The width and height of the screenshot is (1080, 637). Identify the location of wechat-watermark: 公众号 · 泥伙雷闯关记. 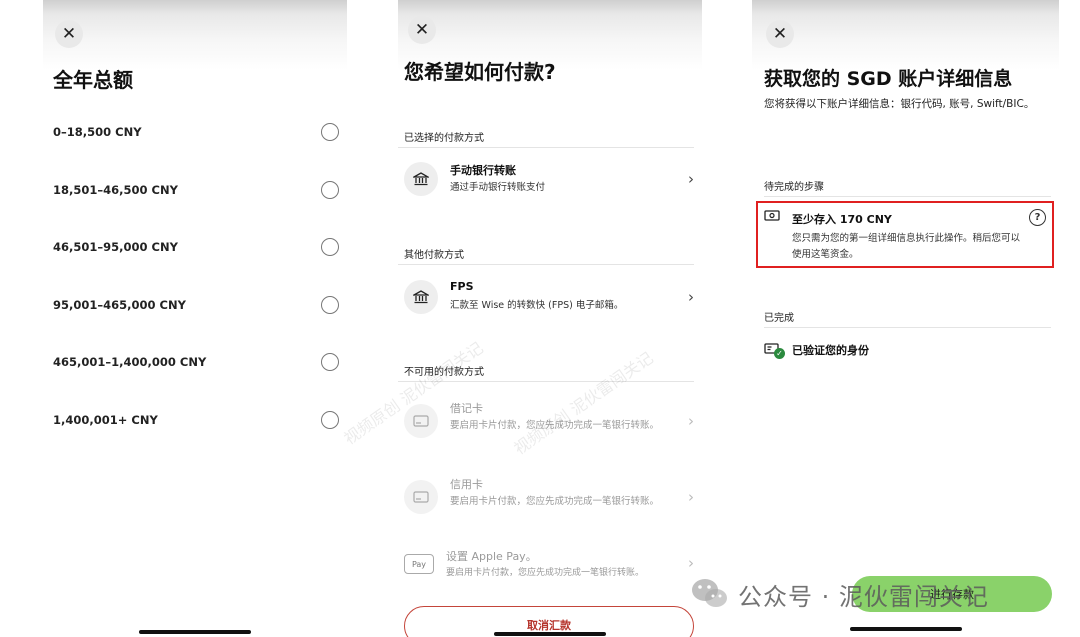
(839, 594).